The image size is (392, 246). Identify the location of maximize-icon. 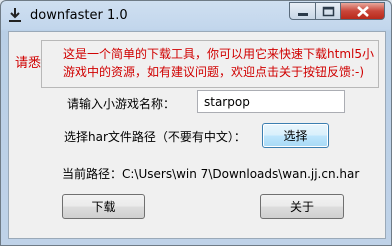
(328, 11).